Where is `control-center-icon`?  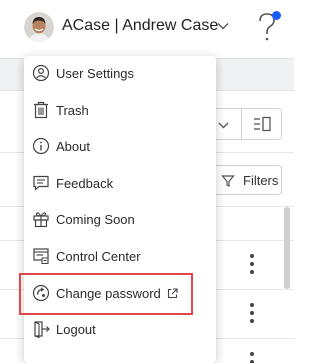
control-center-icon is located at coordinates (41, 256).